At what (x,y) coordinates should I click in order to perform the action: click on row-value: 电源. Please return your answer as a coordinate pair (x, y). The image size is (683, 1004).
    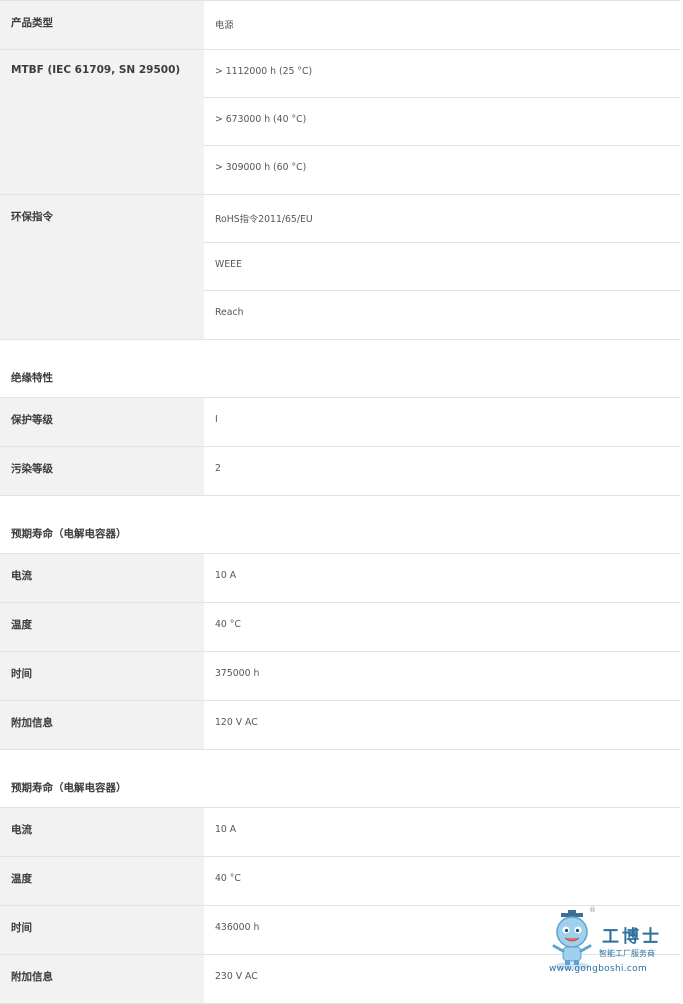
    Looking at the image, I should click on (224, 25).